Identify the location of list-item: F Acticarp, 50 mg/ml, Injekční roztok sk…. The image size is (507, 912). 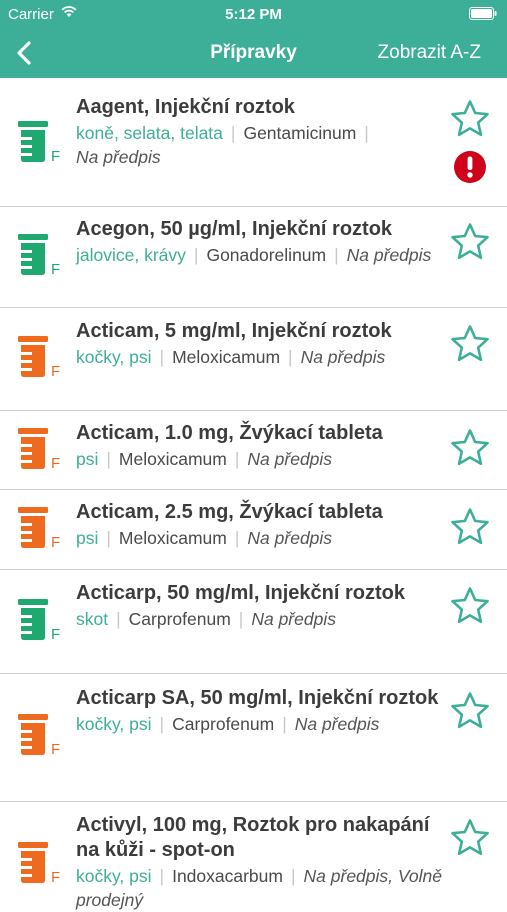
(253, 622).